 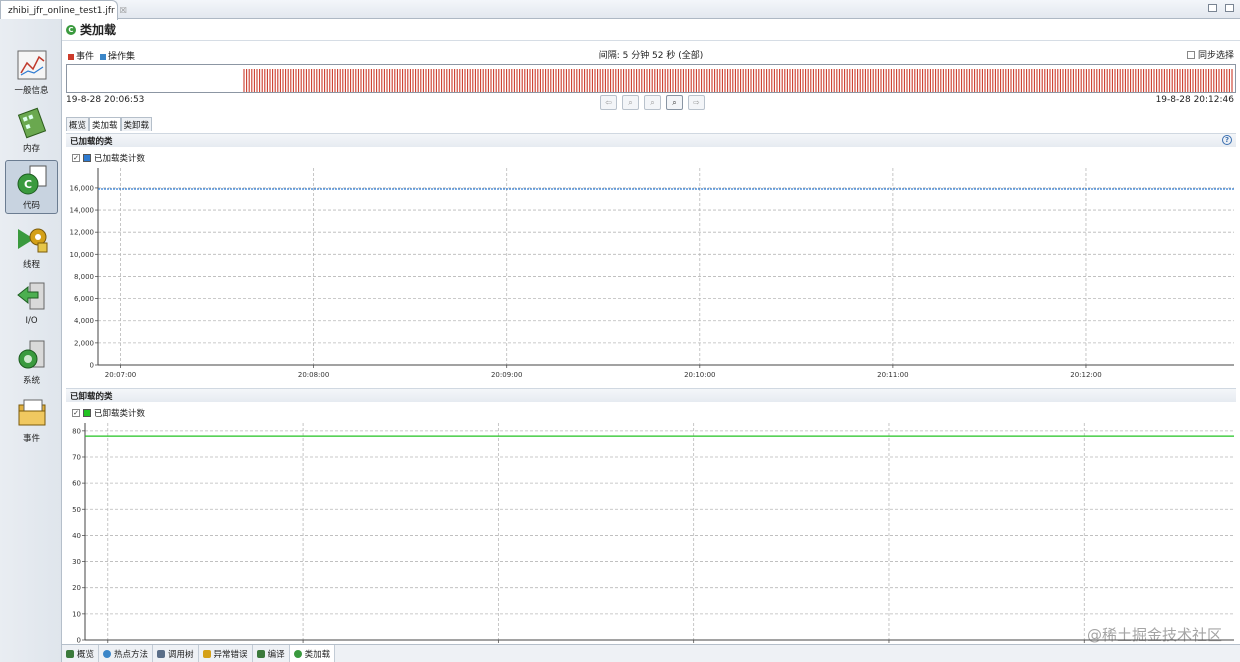 What do you see at coordinates (123, 10) in the screenshot?
I see `close-icon: ☒` at bounding box center [123, 10].